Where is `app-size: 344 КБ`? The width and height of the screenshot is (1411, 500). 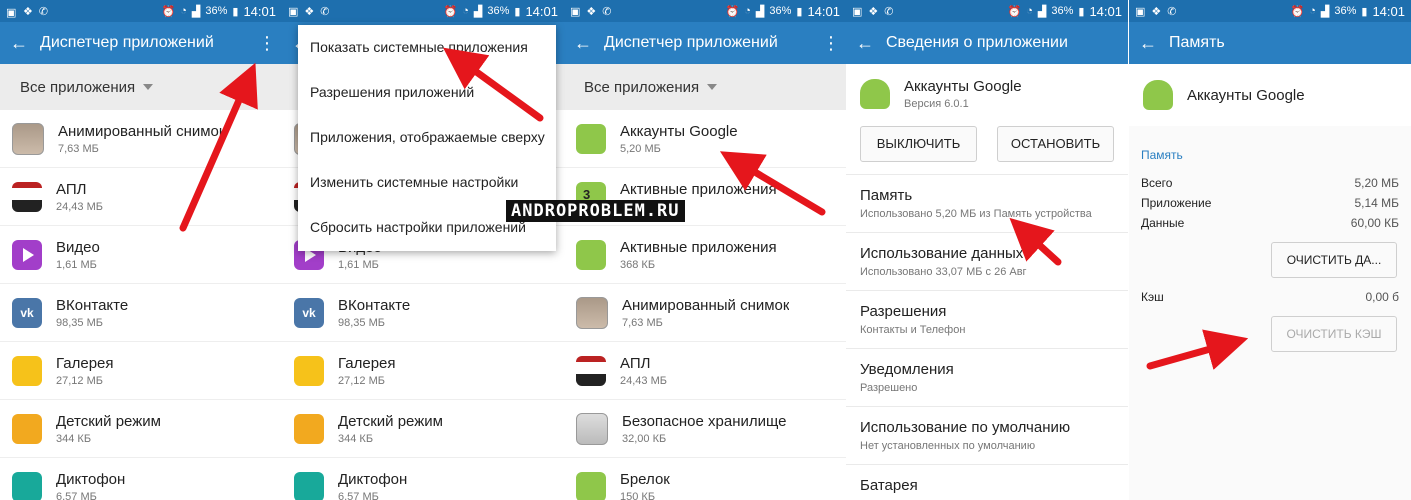
app-size: 344 КБ is located at coordinates (74, 438).